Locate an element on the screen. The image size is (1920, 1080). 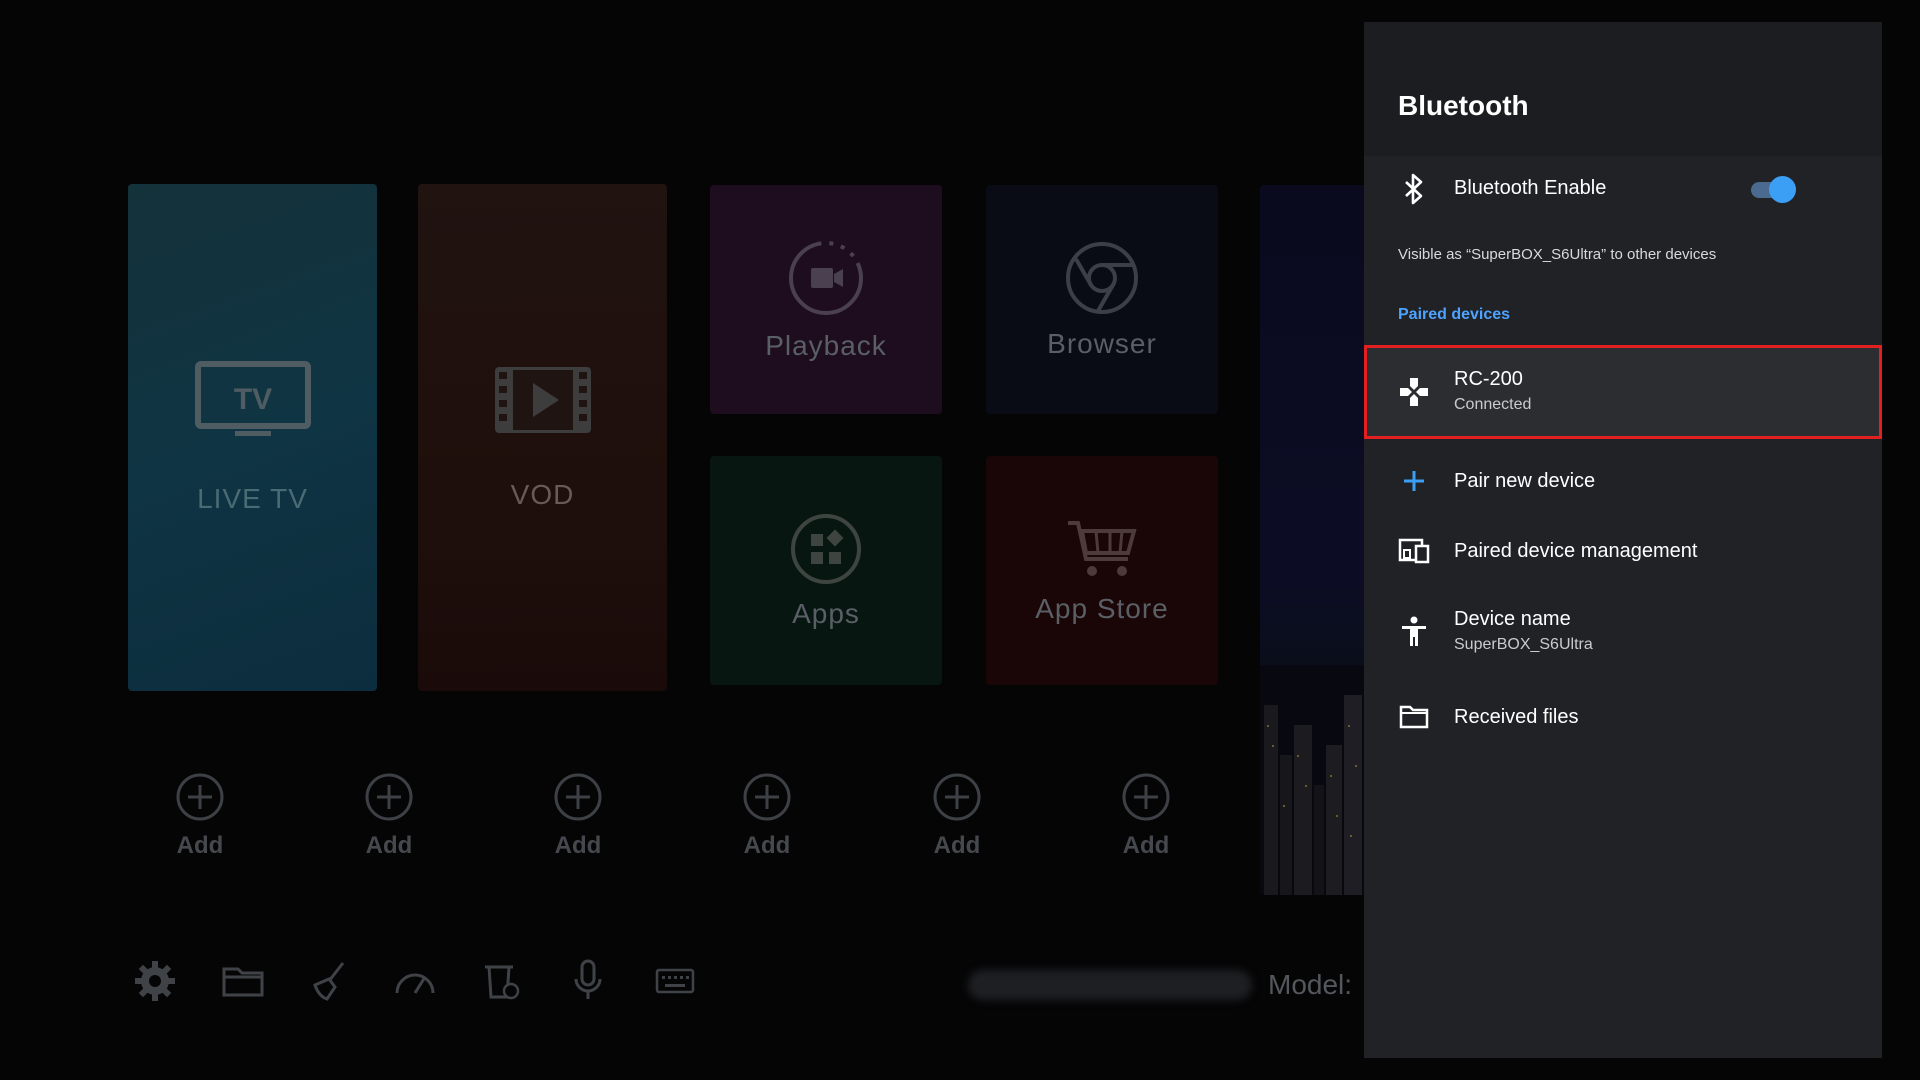
device-name-row: Device name SuperBOX_S6Ultra is located at coordinates (1623, 633).